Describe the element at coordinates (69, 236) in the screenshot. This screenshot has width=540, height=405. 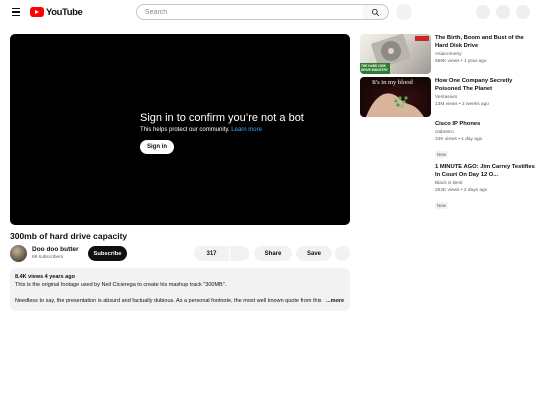
I see `video-title: 300mb of hard drive capacity` at that location.